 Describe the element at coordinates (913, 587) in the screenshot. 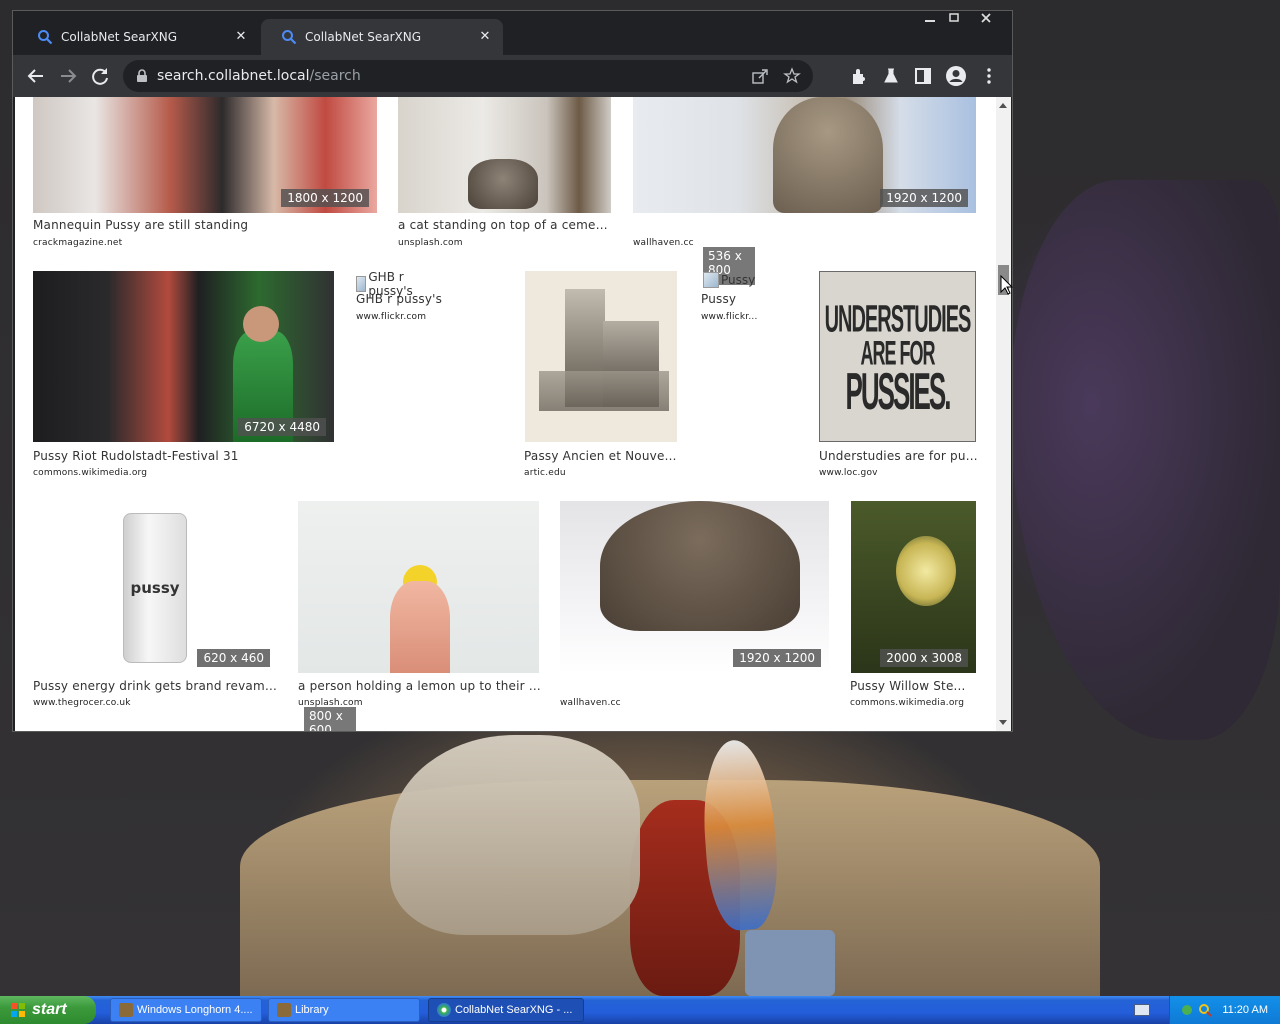

I see `result-thumbnail: 2000 x 3008` at that location.